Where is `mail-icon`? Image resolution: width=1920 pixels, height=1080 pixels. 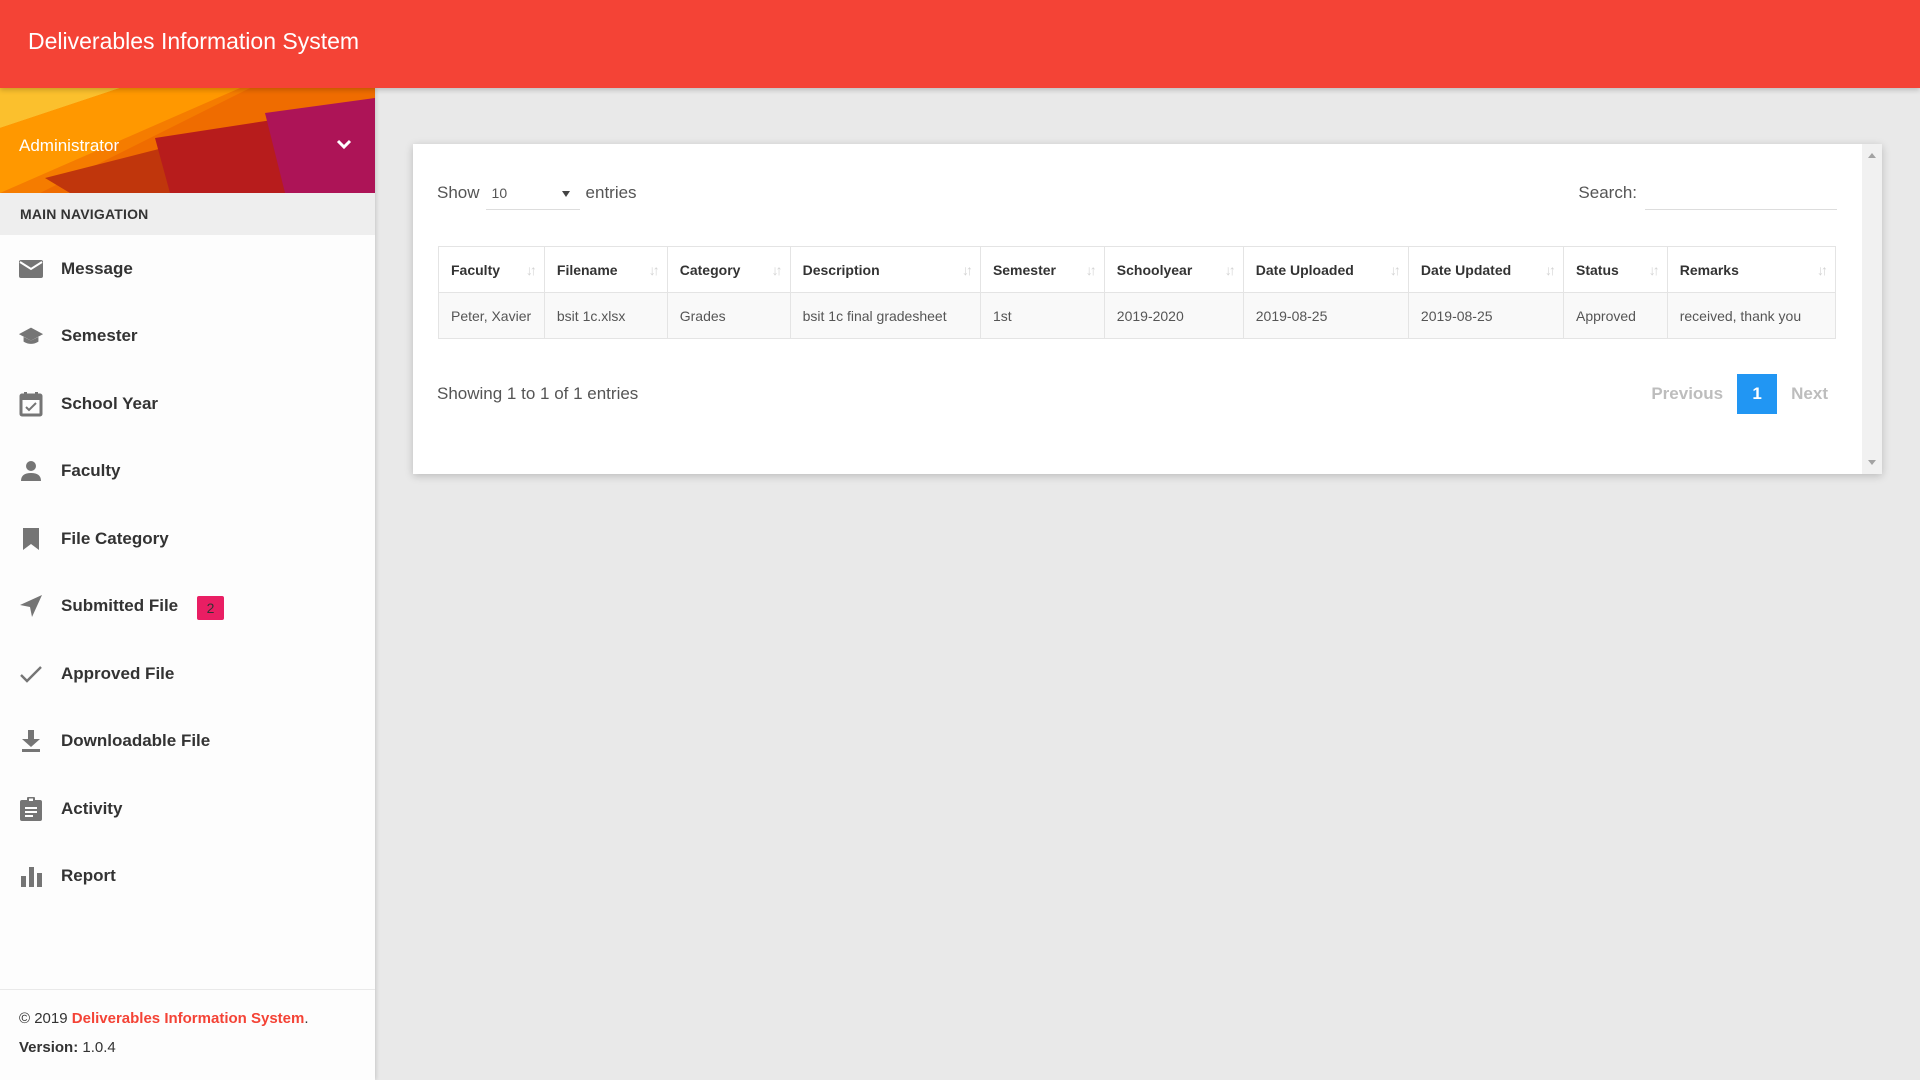 mail-icon is located at coordinates (31, 269).